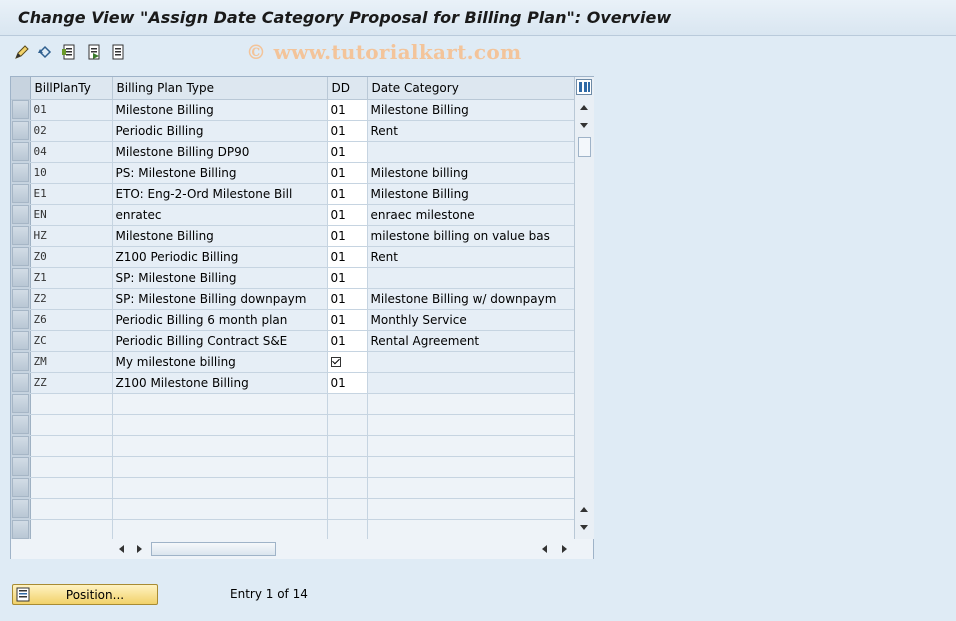 The height and width of the screenshot is (621, 956). What do you see at coordinates (584, 147) in the screenshot?
I see `vertical-scroll-thumb` at bounding box center [584, 147].